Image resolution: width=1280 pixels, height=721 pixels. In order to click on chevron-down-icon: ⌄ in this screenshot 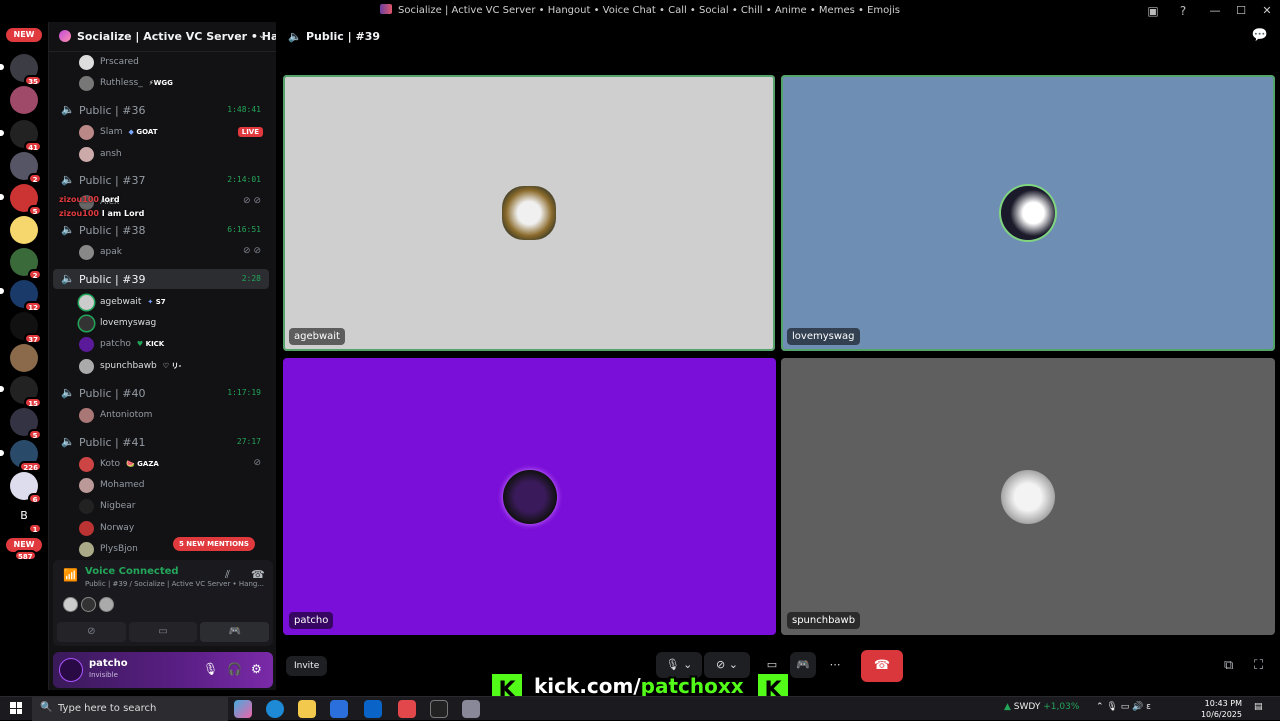, I will do `click(262, 35)`.